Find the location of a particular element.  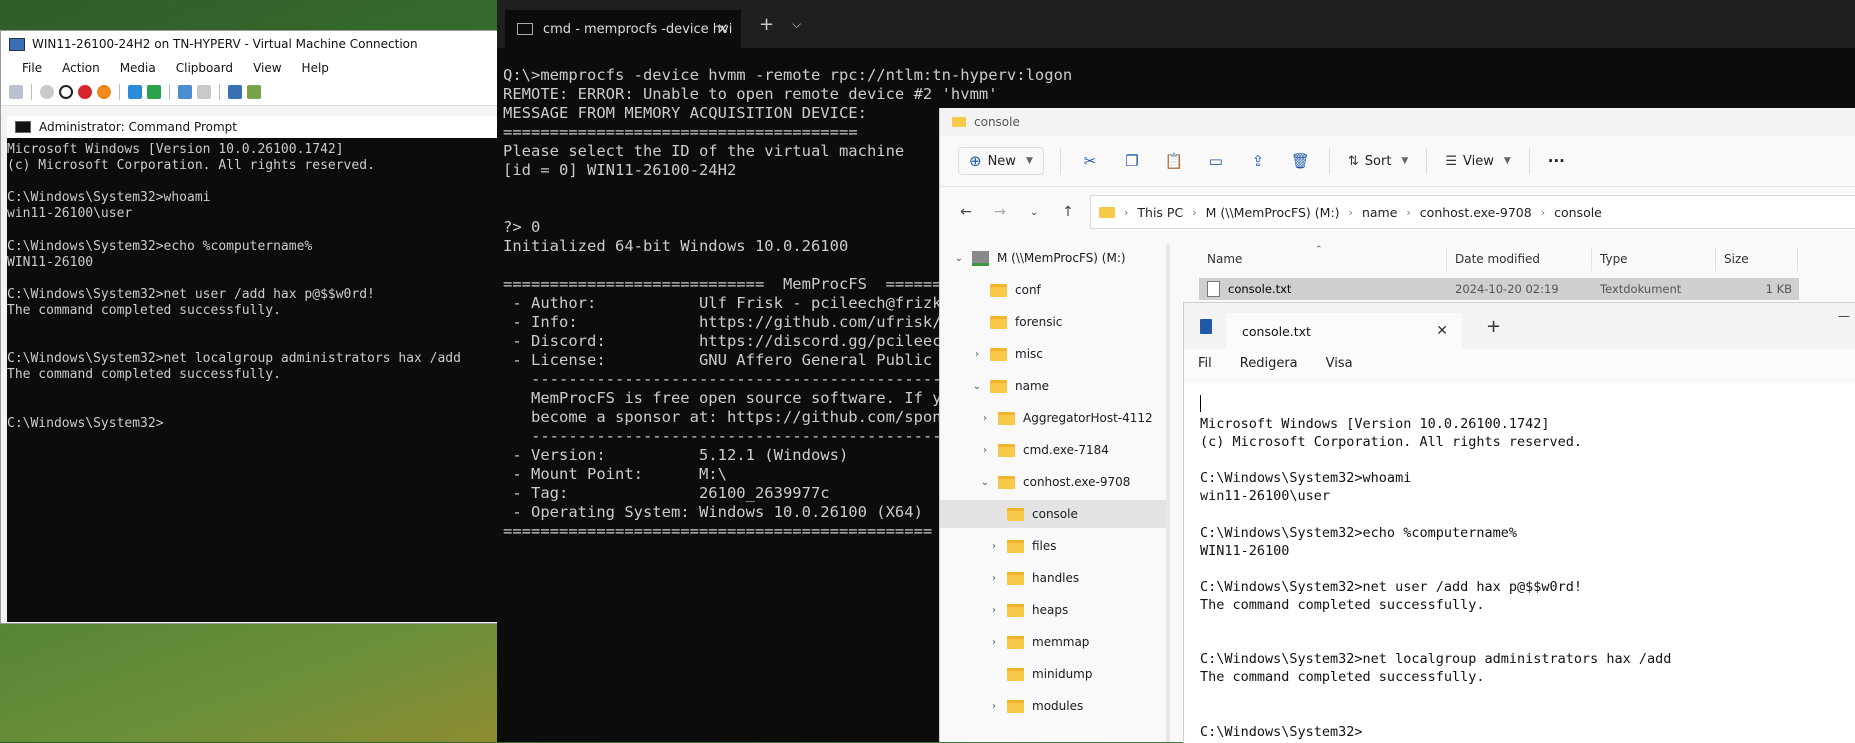

save-state-icon is located at coordinates (104, 92).